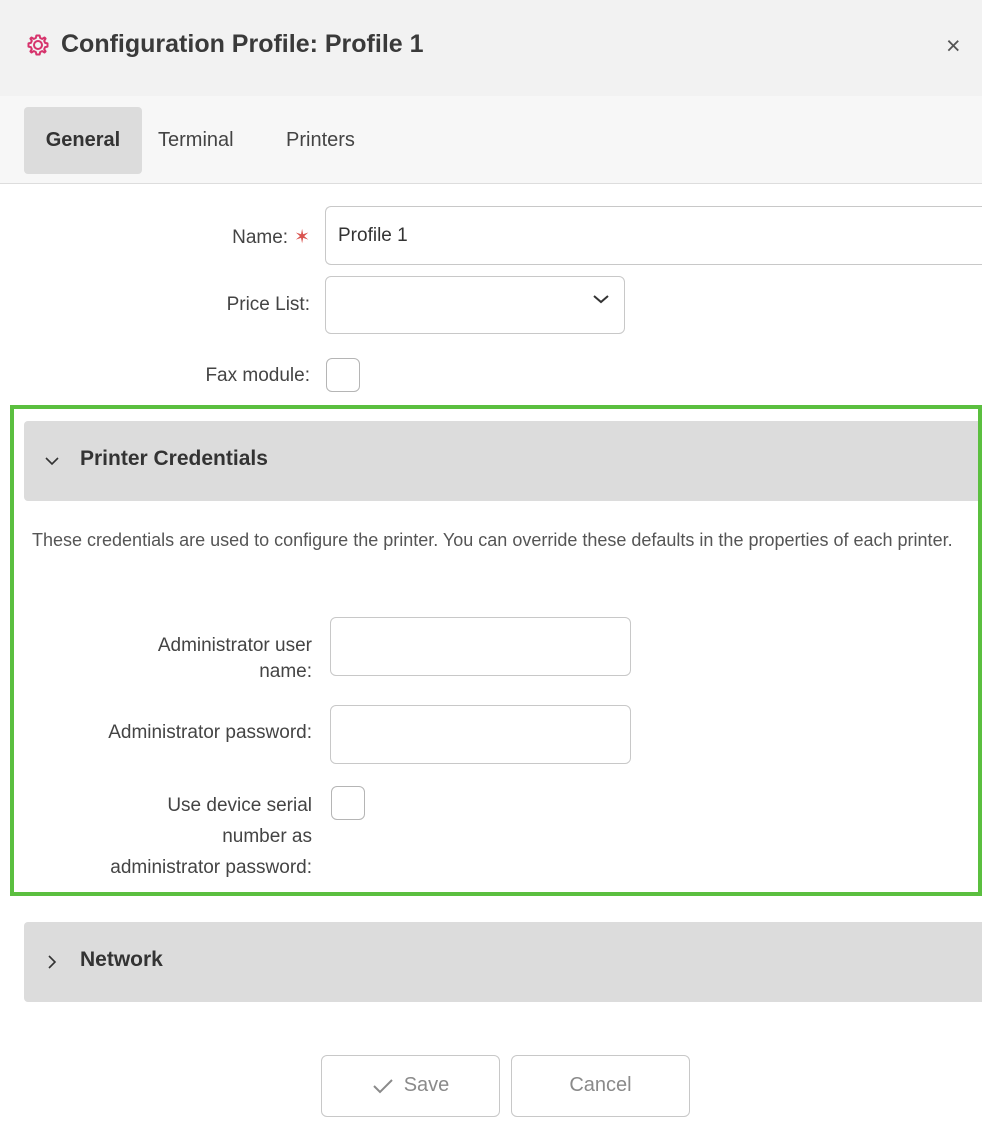 The width and height of the screenshot is (982, 1131). What do you see at coordinates (211, 867) in the screenshot?
I see `serial-password-label-line3: administrator password:` at bounding box center [211, 867].